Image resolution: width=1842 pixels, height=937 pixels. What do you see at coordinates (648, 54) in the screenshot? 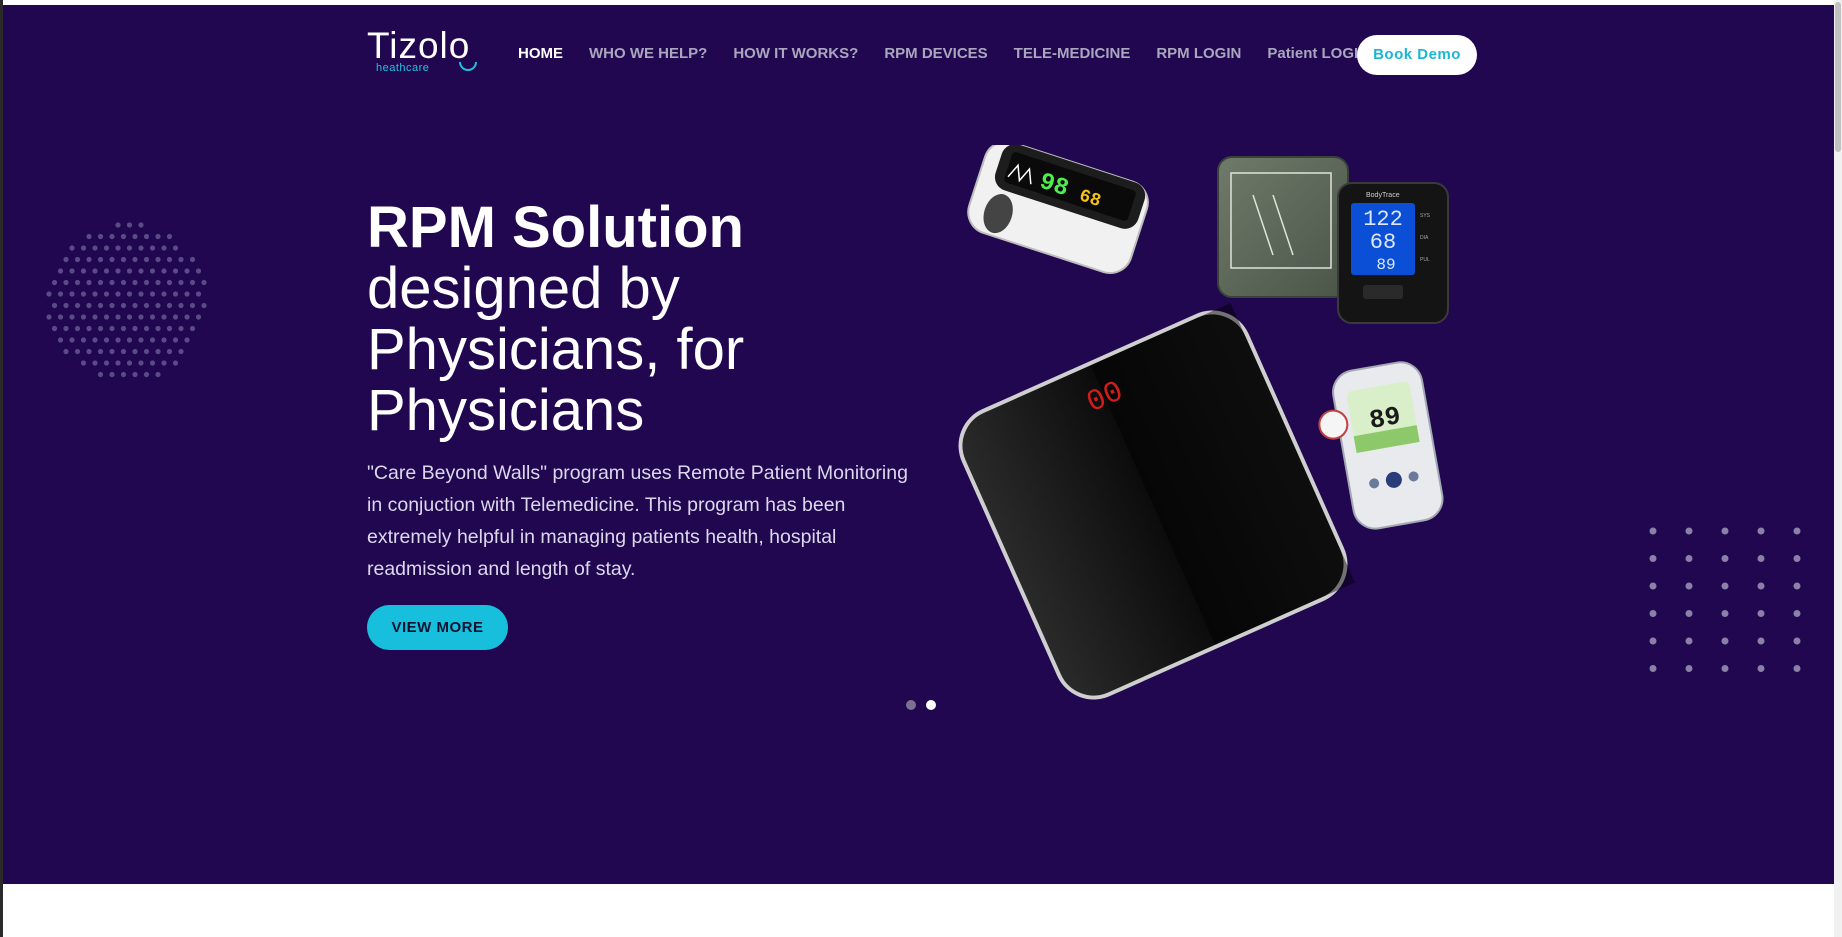
I see `nav-who-we-help: WHO WE HELP?` at bounding box center [648, 54].